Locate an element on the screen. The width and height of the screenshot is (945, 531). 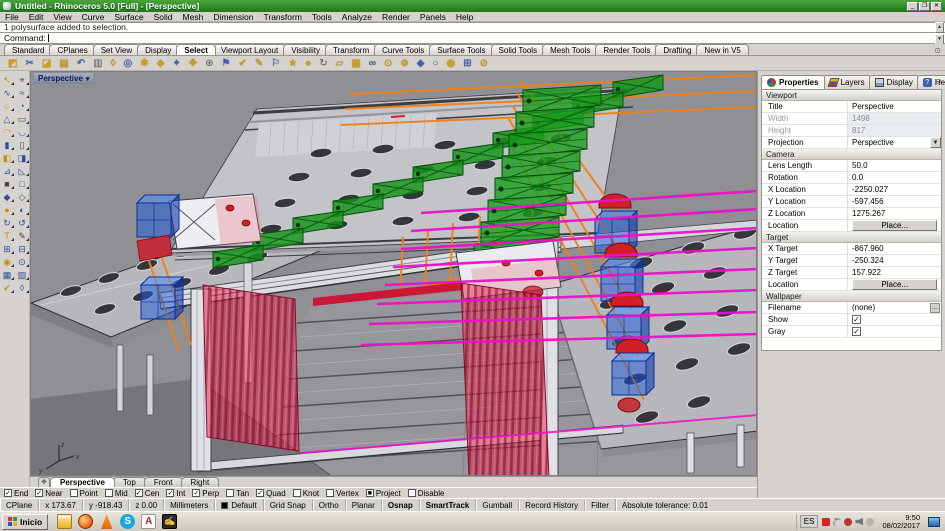
toolbar-icon: ⊕ is located at coordinates (209, 63).